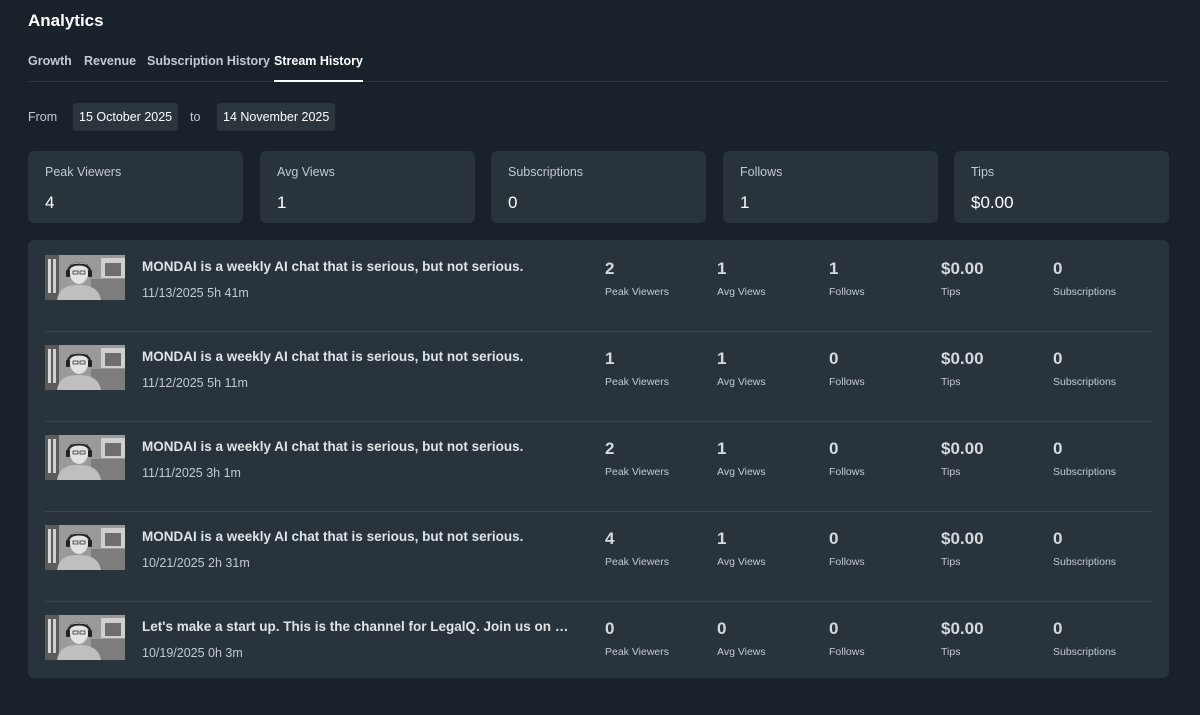 This screenshot has width=1200, height=715. What do you see at coordinates (992, 202) in the screenshot?
I see `summary-value: $0.00` at bounding box center [992, 202].